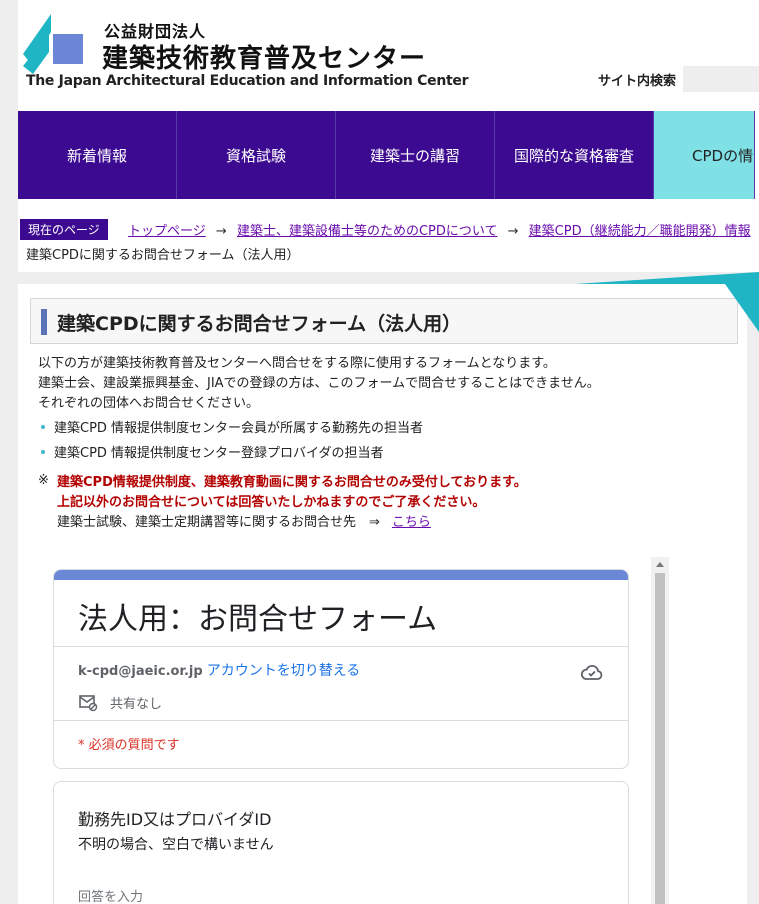 Image resolution: width=759 pixels, height=904 pixels. Describe the element at coordinates (367, 231) in the screenshot. I see `breadcrumb-link-cpd-about: 建築士、建築設備士等のためのCPDについて` at that location.